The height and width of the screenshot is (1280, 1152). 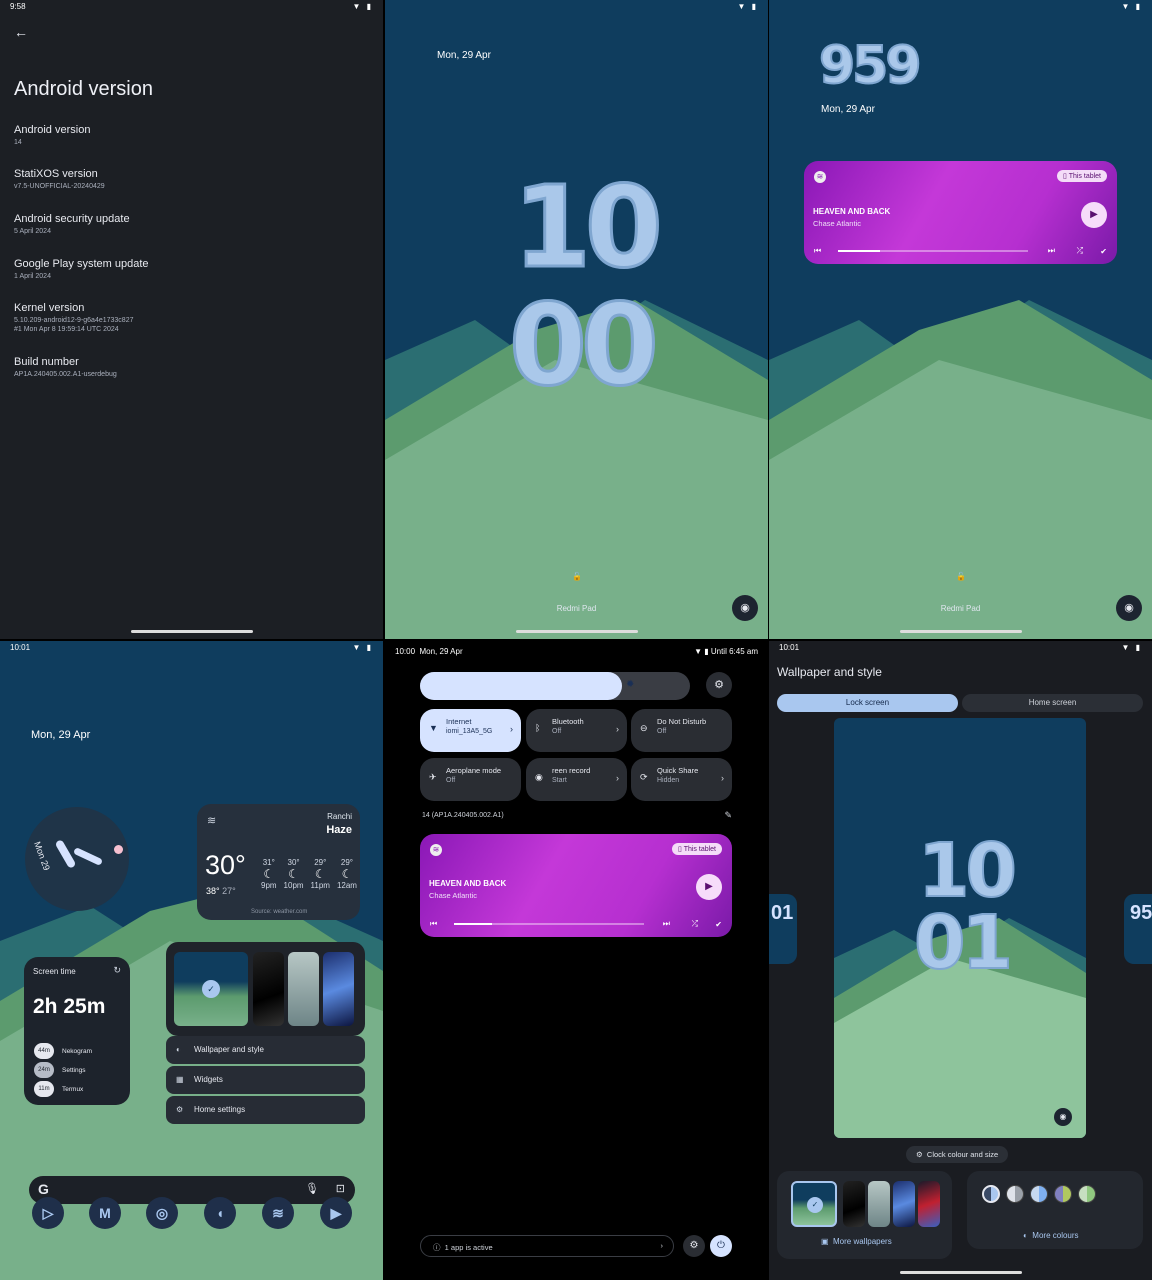 I want to click on palette-icon: ◐, so click(x=1025, y=1235).